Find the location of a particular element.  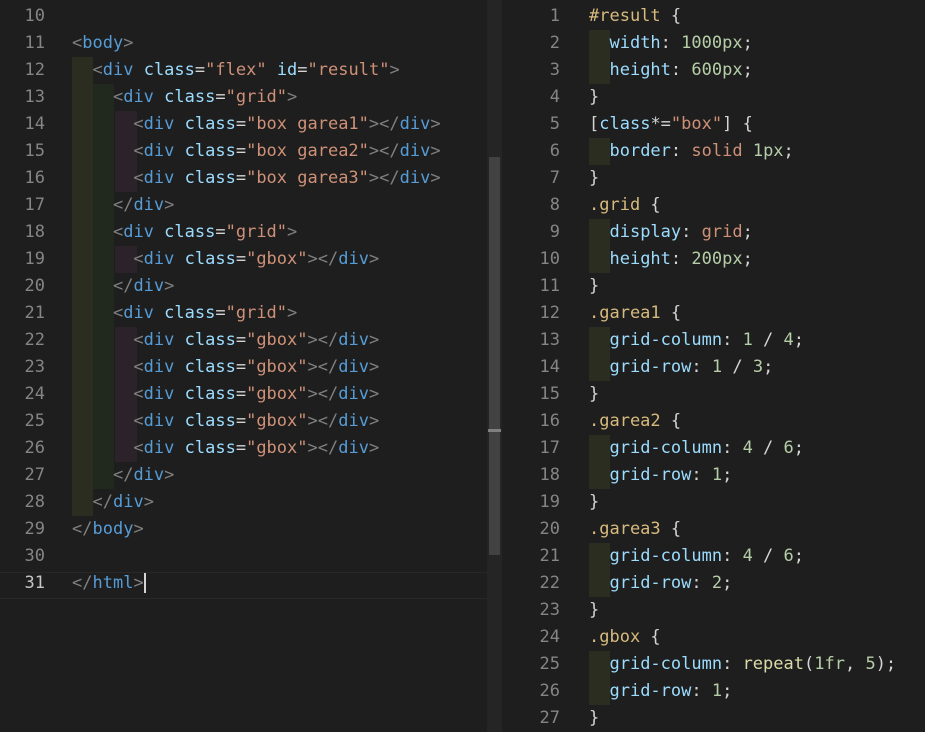

code-text: [class*="box"] { is located at coordinates (671, 124).